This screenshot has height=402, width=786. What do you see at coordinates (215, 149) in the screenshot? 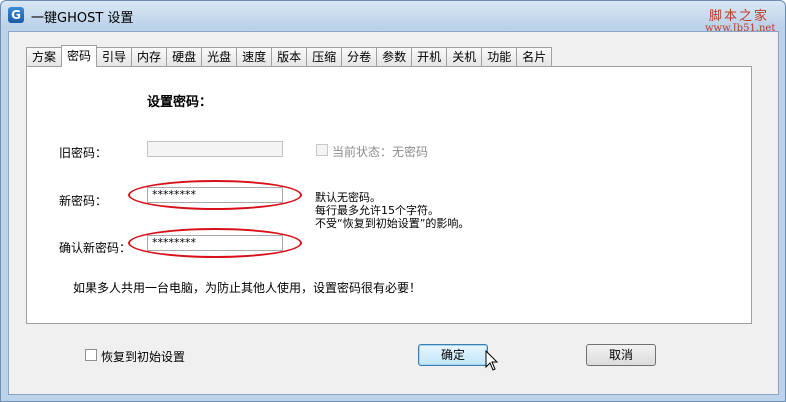
I see `old-password-field` at bounding box center [215, 149].